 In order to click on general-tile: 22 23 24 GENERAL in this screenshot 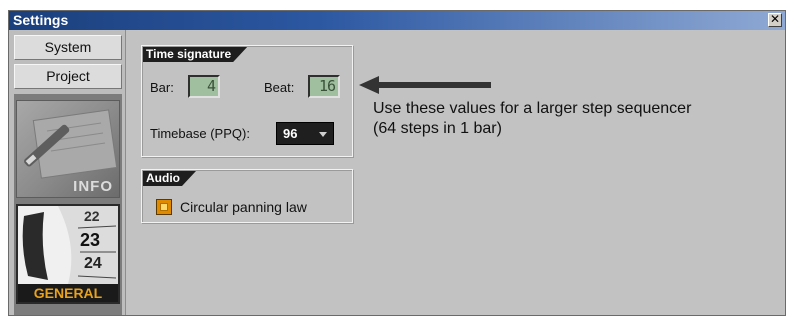, I will do `click(68, 254)`.